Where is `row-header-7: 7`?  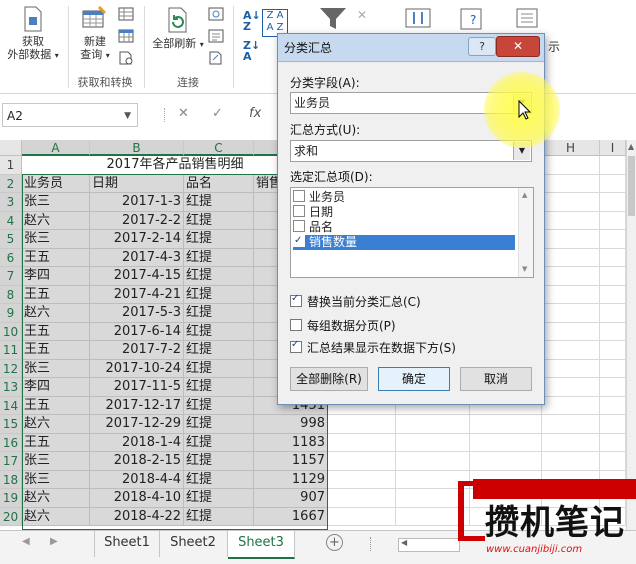 row-header-7: 7 is located at coordinates (11, 276).